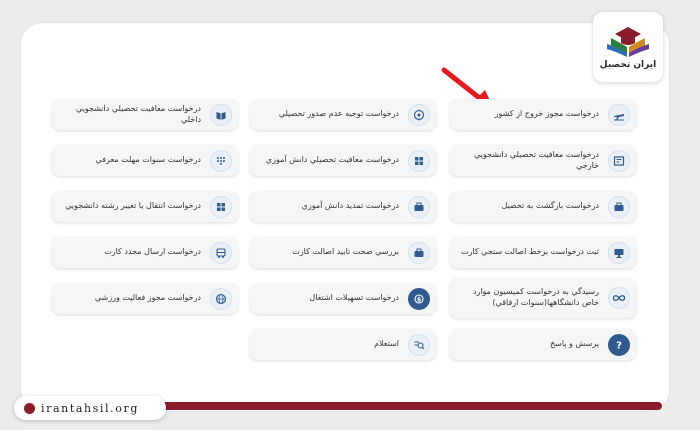 The width and height of the screenshot is (700, 430). What do you see at coordinates (152, 252) in the screenshot?
I see `tile-label: درخواست ارسال مجدد كارت` at bounding box center [152, 252].